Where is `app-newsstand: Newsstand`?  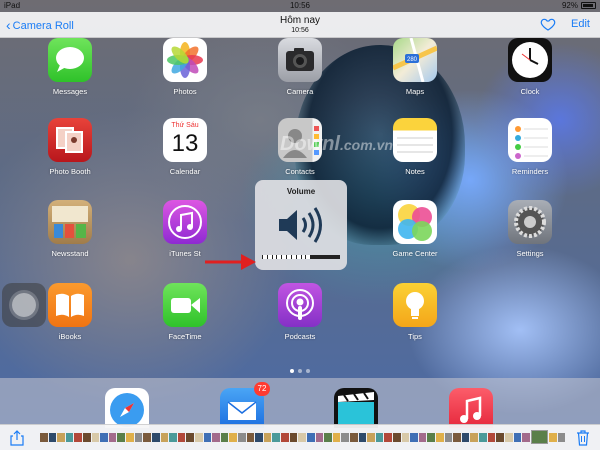
app-newsstand: Newsstand is located at coordinates (70, 229).